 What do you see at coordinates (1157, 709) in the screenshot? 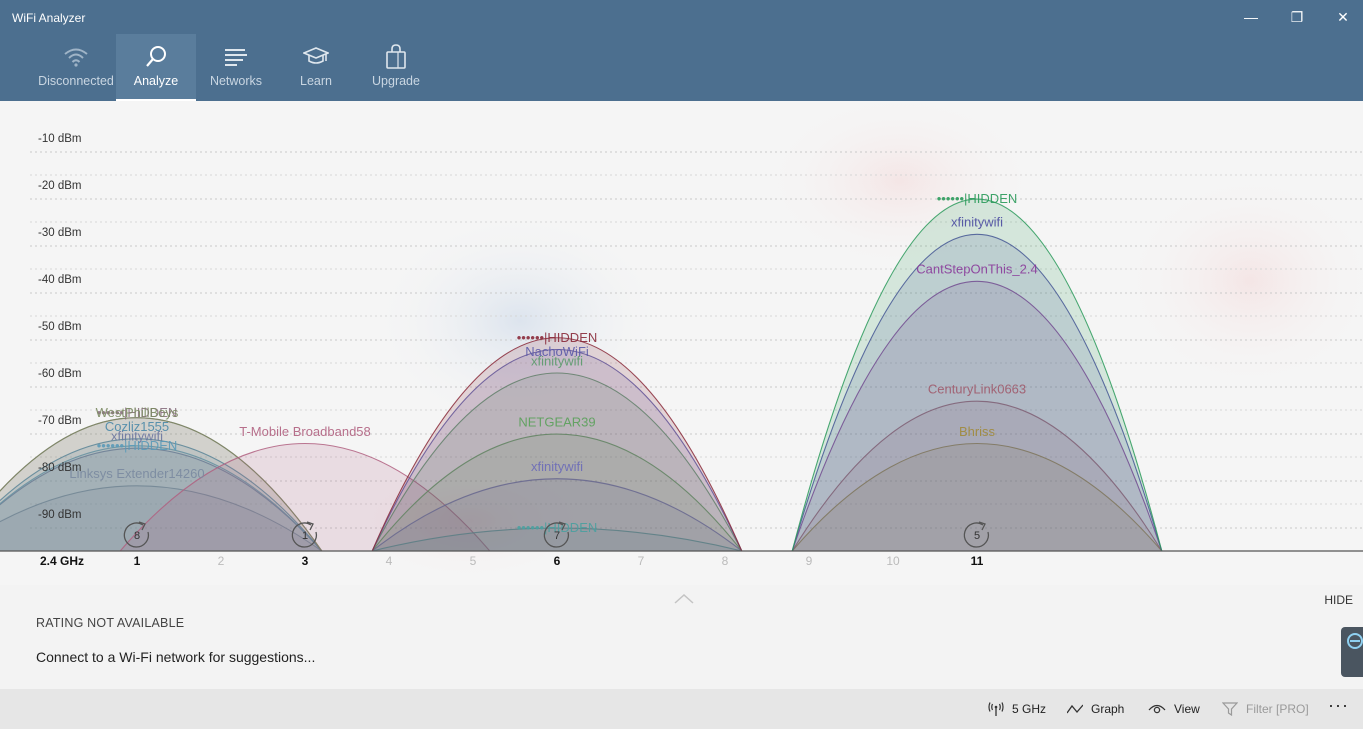
I see `eye-icon` at bounding box center [1157, 709].